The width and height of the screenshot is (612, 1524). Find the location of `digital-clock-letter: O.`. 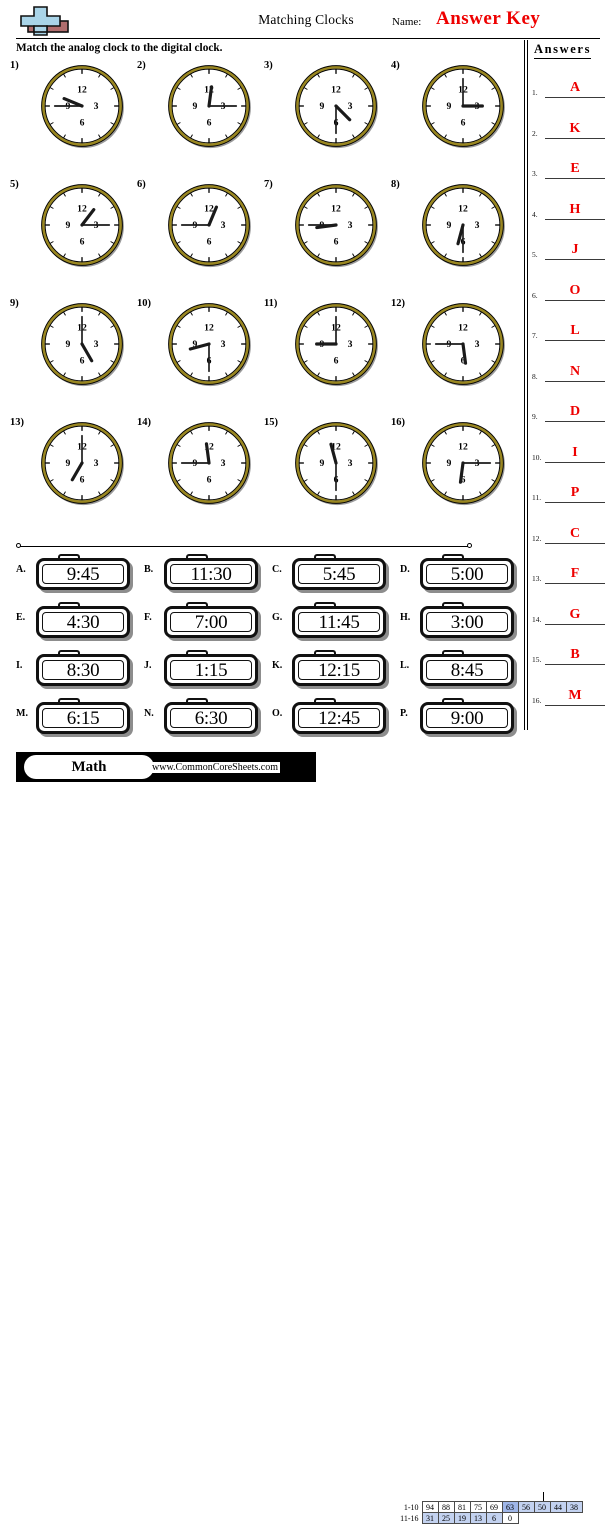

digital-clock-letter: O. is located at coordinates (277, 713).